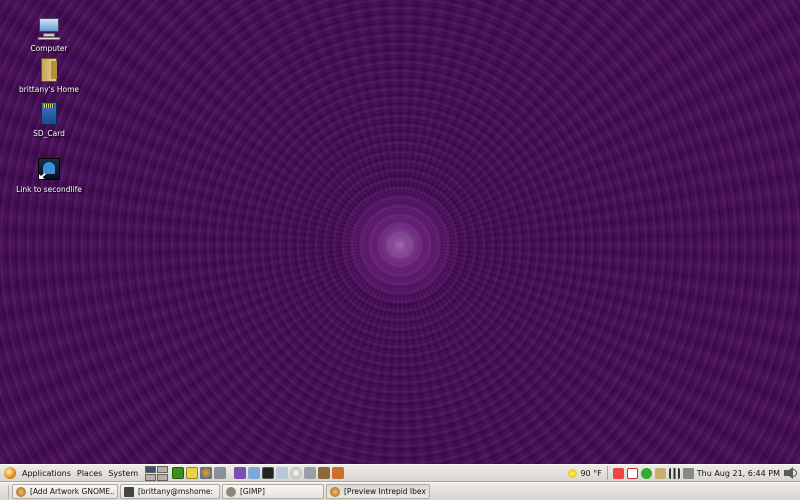  I want to click on tray-status-icon, so click(646, 473).